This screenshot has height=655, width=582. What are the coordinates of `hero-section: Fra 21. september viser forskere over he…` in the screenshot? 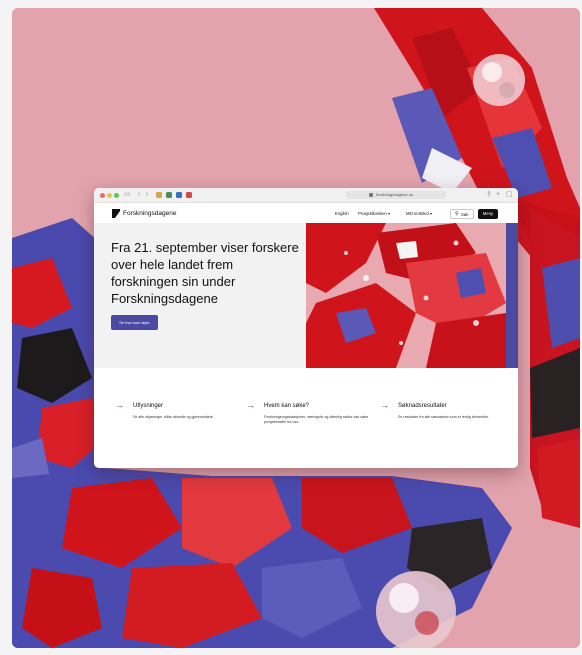 It's located at (200, 295).